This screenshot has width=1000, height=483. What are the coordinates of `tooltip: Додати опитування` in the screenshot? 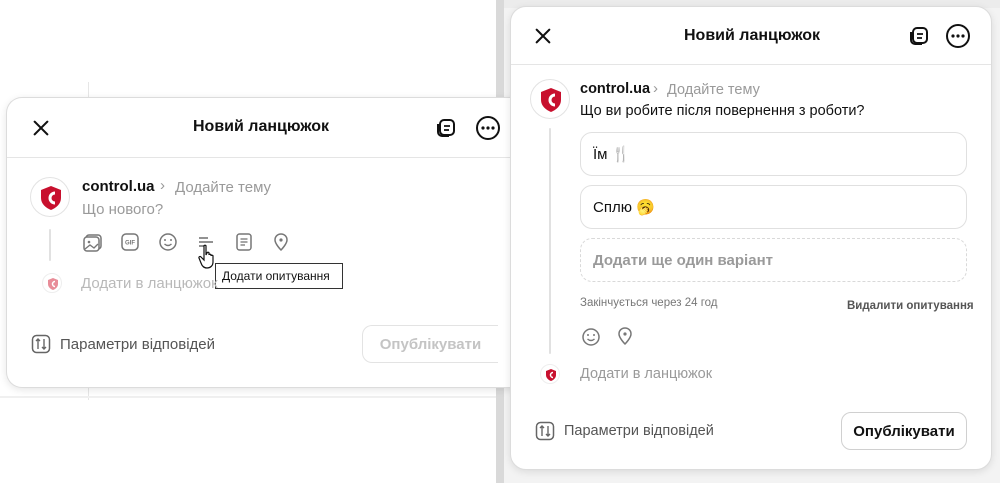 It's located at (279, 276).